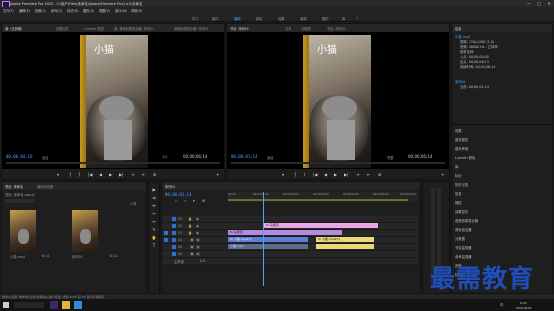 The height and width of the screenshot is (311, 554). Describe the element at coordinates (460, 238) in the screenshot. I see `panel-metadata: 元数据` at that location.